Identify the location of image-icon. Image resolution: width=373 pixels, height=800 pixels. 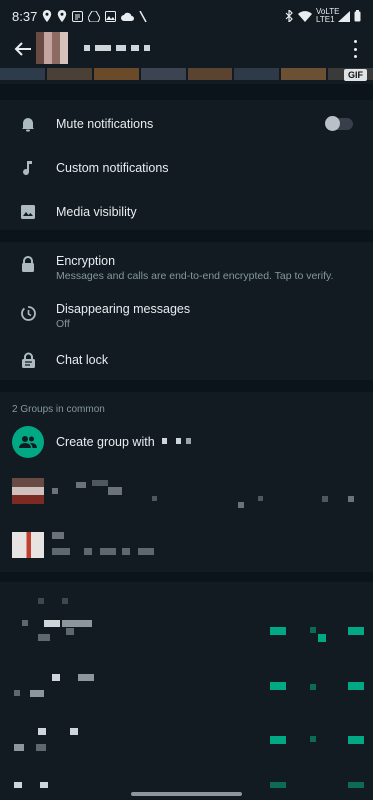
(28, 212).